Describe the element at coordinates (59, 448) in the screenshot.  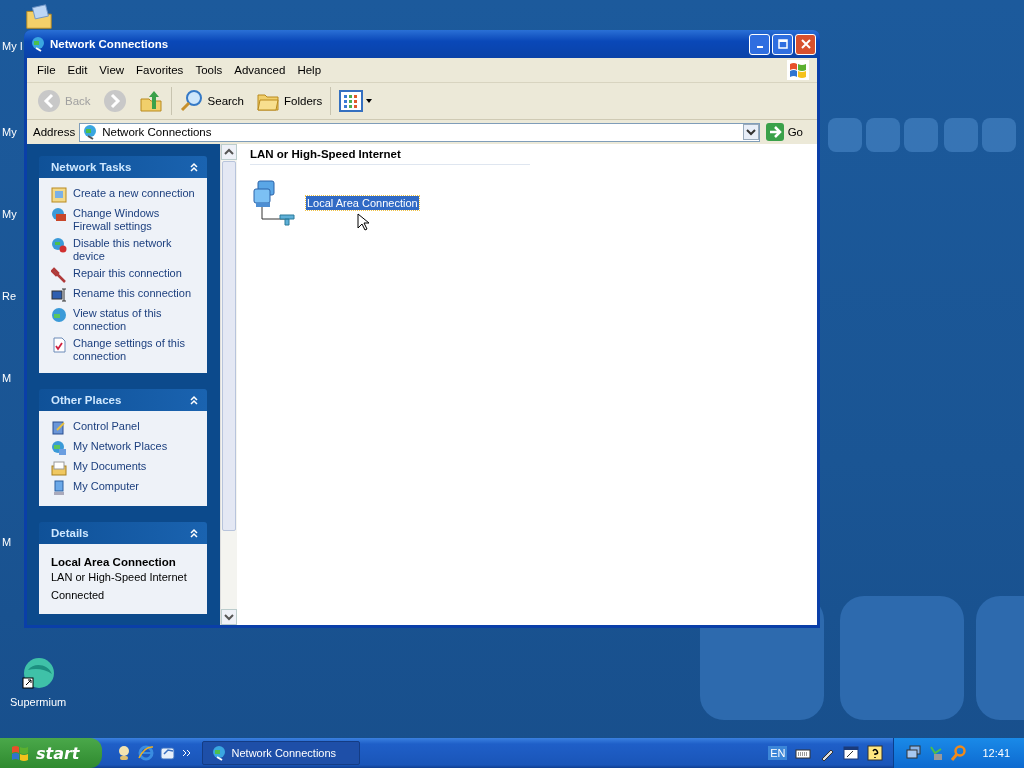
I see `network-icon` at that location.